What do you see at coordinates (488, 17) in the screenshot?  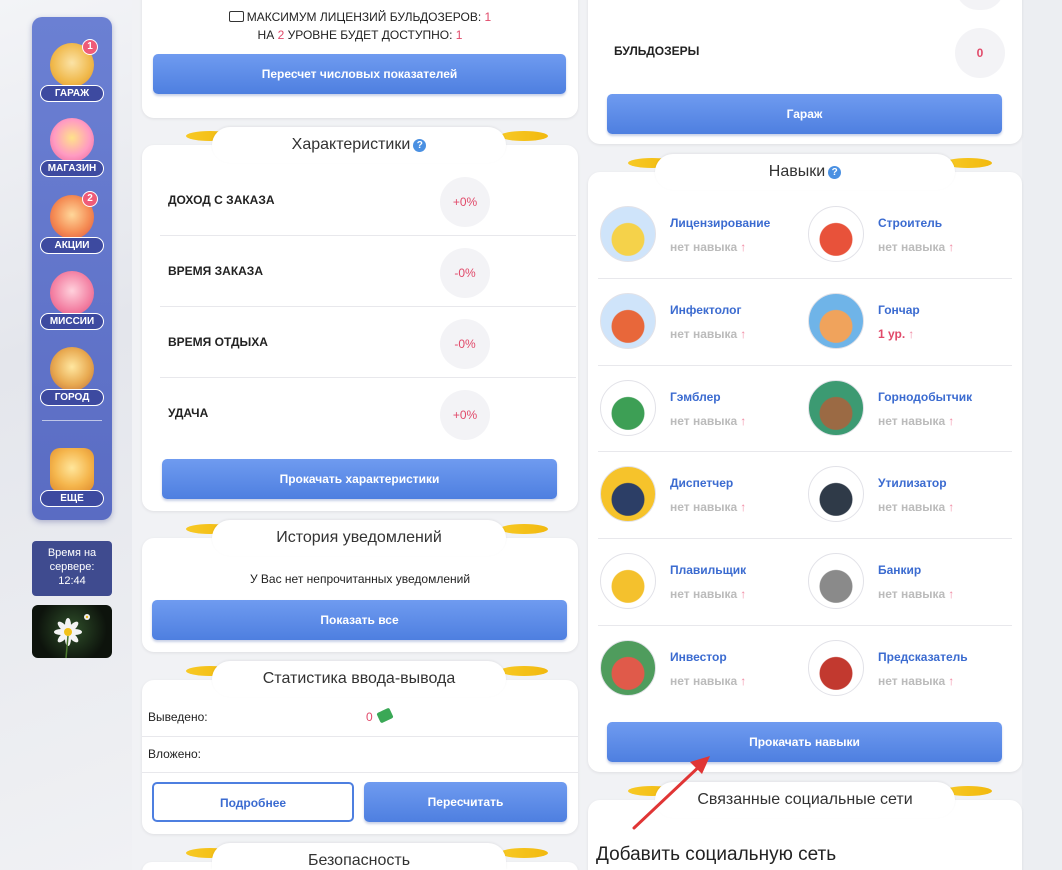 I see `license-max-value: 1` at bounding box center [488, 17].